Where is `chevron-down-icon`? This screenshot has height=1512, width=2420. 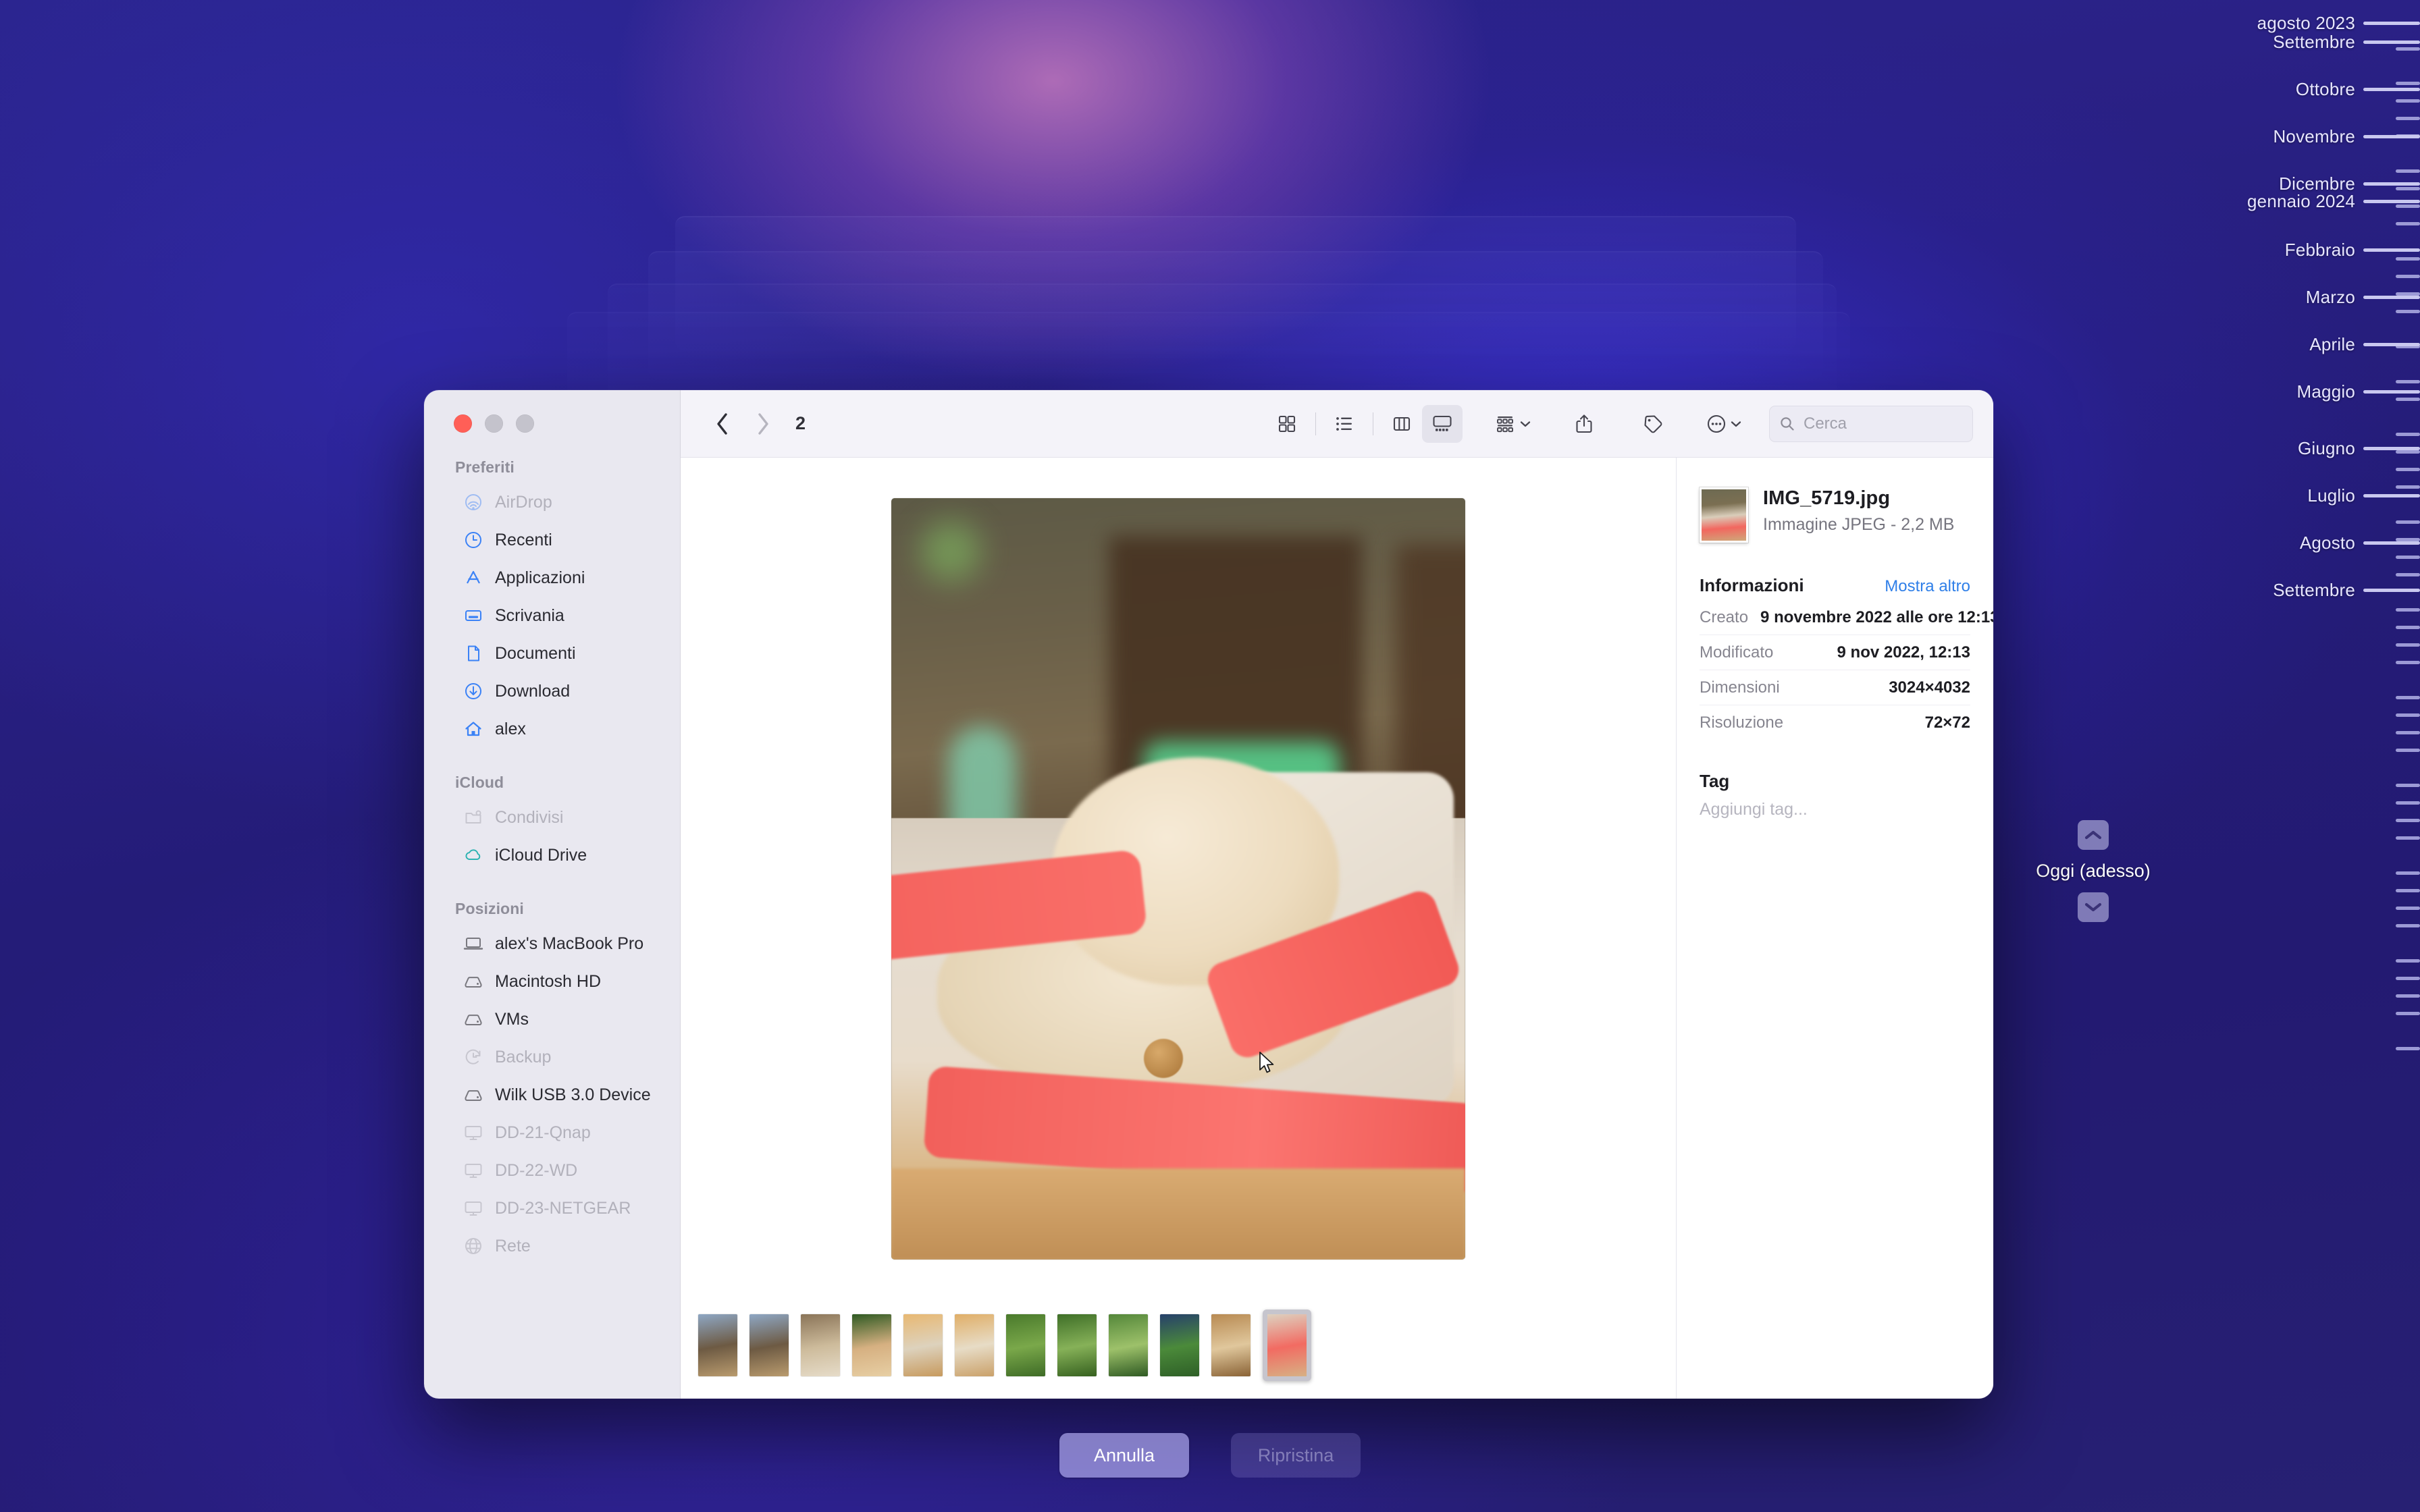 chevron-down-icon is located at coordinates (2093, 907).